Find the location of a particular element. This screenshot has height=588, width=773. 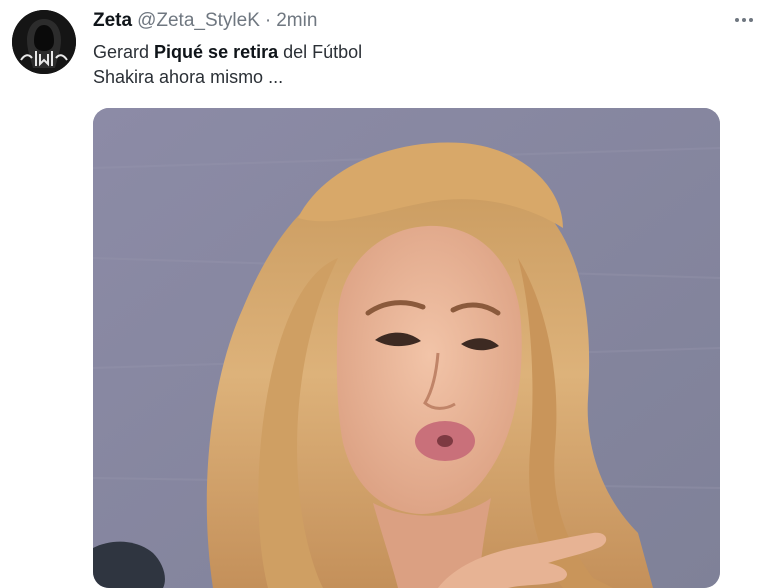

more-horizontal-icon is located at coordinates (737, 20).